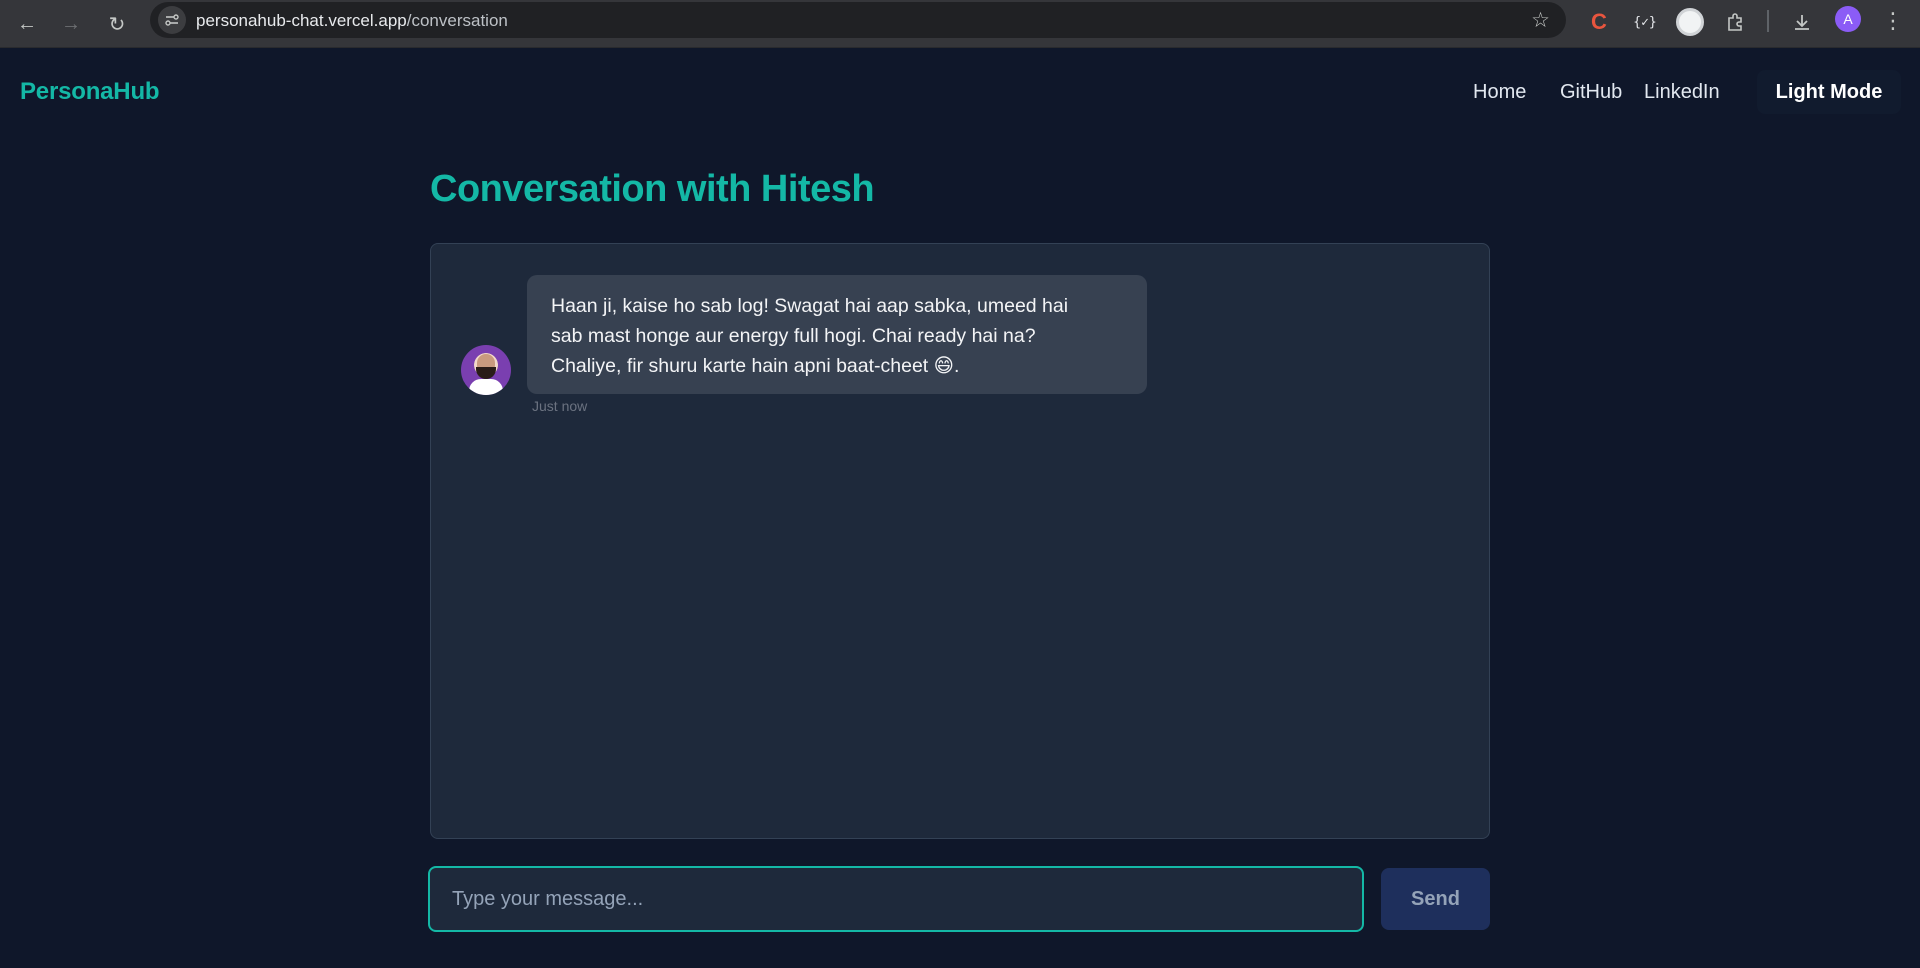  What do you see at coordinates (1645, 22) in the screenshot?
I see `json-extension-icon: {✓}` at bounding box center [1645, 22].